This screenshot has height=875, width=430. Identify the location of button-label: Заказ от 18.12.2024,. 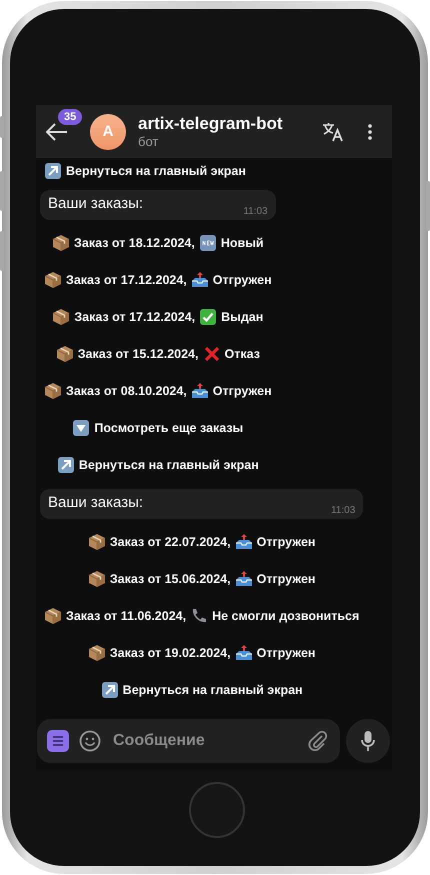
(134, 243).